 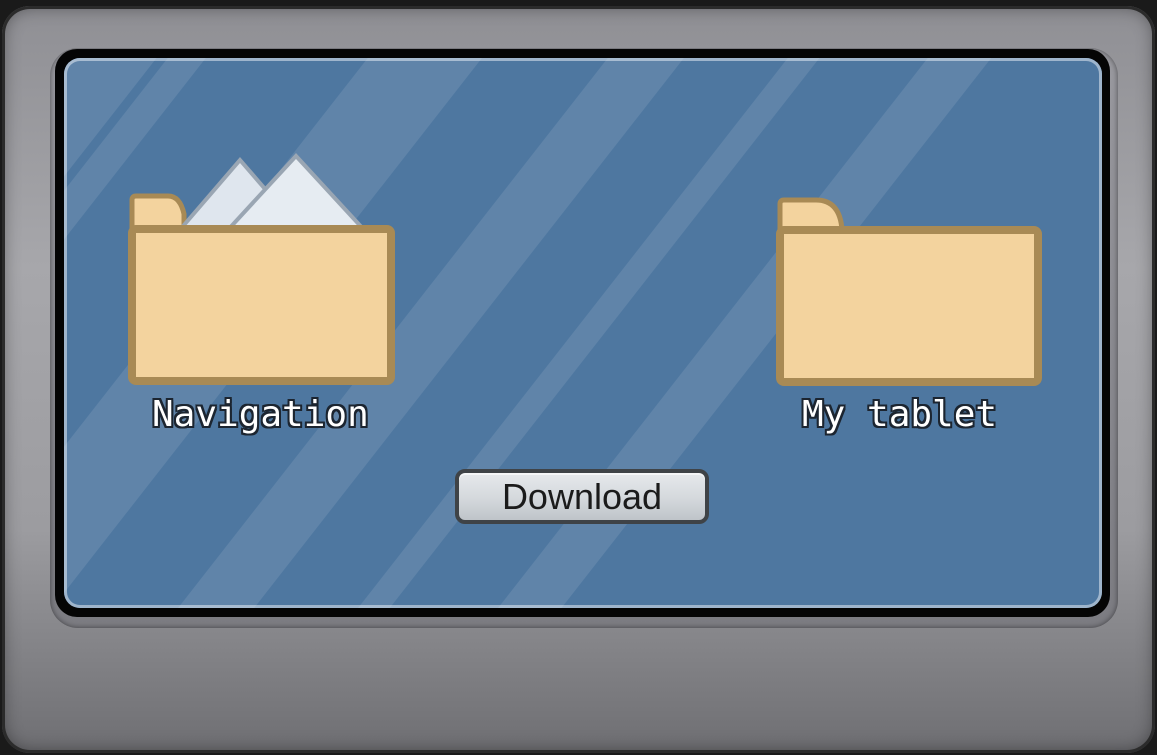 I want to click on folder-with-documents-icon, so click(x=261, y=269).